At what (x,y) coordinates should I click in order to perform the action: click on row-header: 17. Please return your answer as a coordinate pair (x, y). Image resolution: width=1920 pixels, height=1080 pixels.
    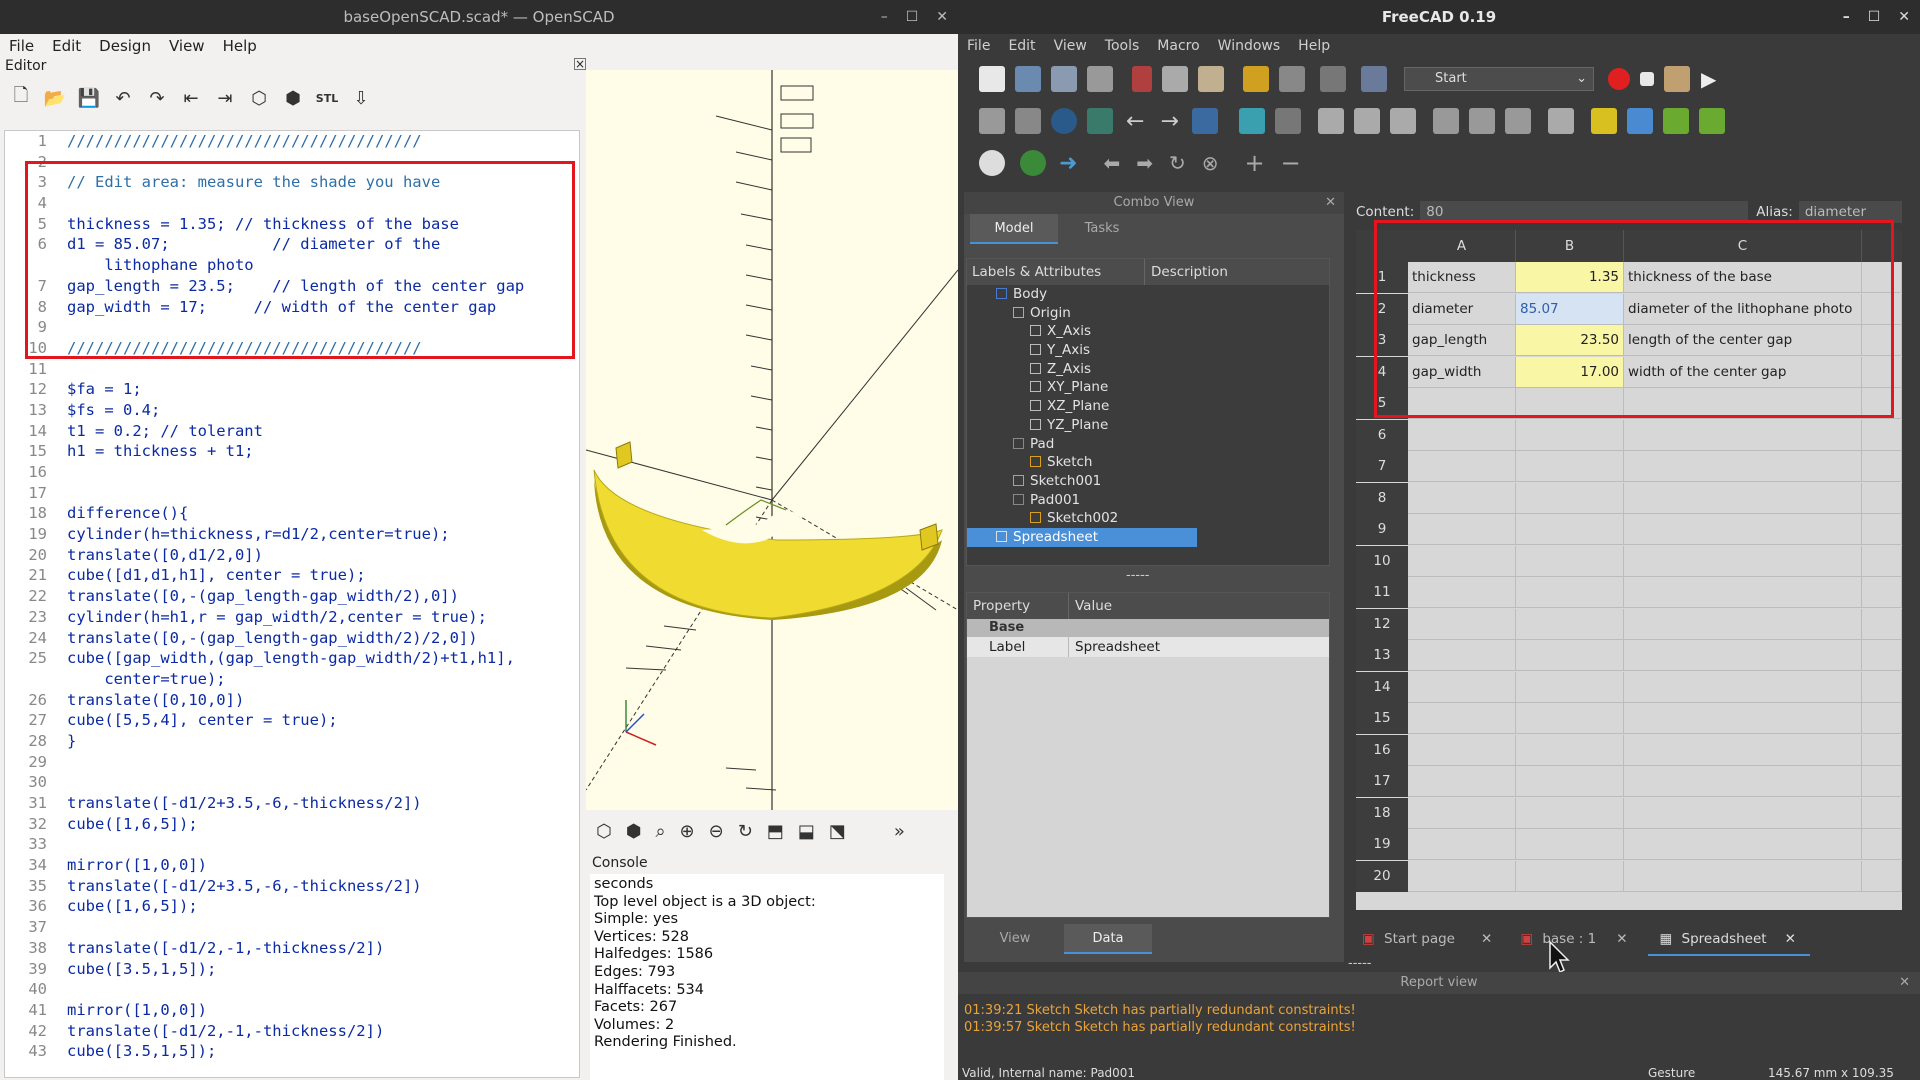
    Looking at the image, I should click on (1382, 781).